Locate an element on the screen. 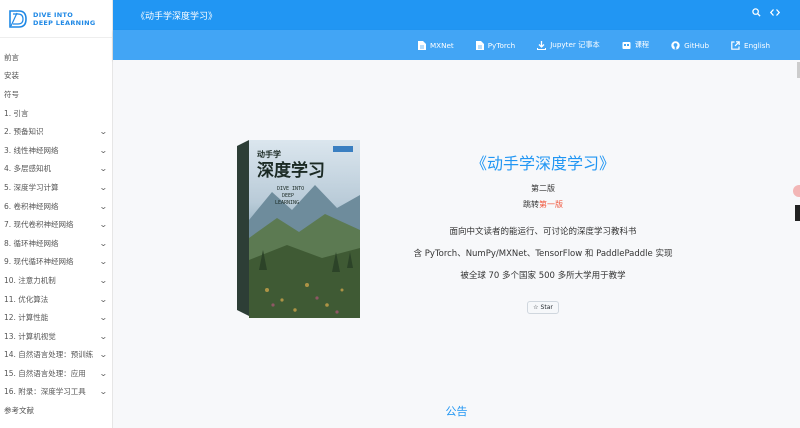 This screenshot has width=800, height=428. link-jupyter: Jupyter 记事本 is located at coordinates (568, 45).